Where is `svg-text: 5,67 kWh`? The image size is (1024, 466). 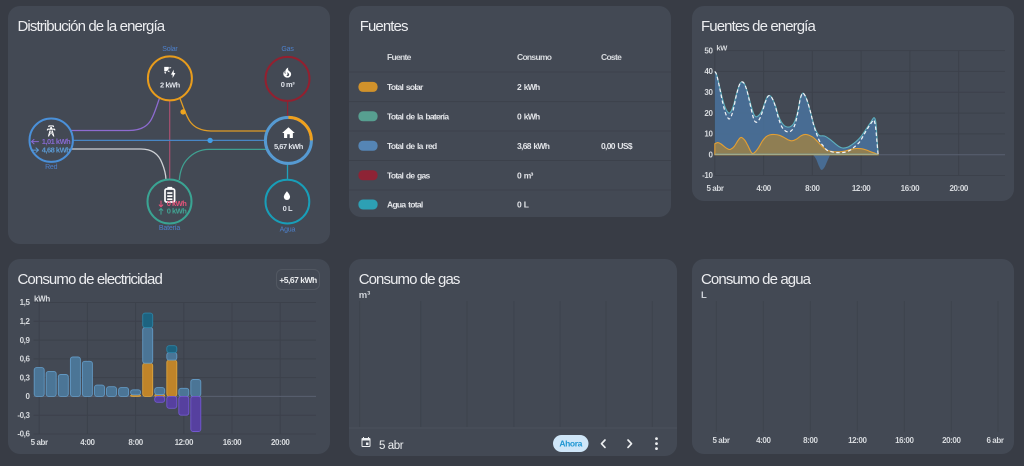
svg-text: 5,67 kWh is located at coordinates (289, 146).